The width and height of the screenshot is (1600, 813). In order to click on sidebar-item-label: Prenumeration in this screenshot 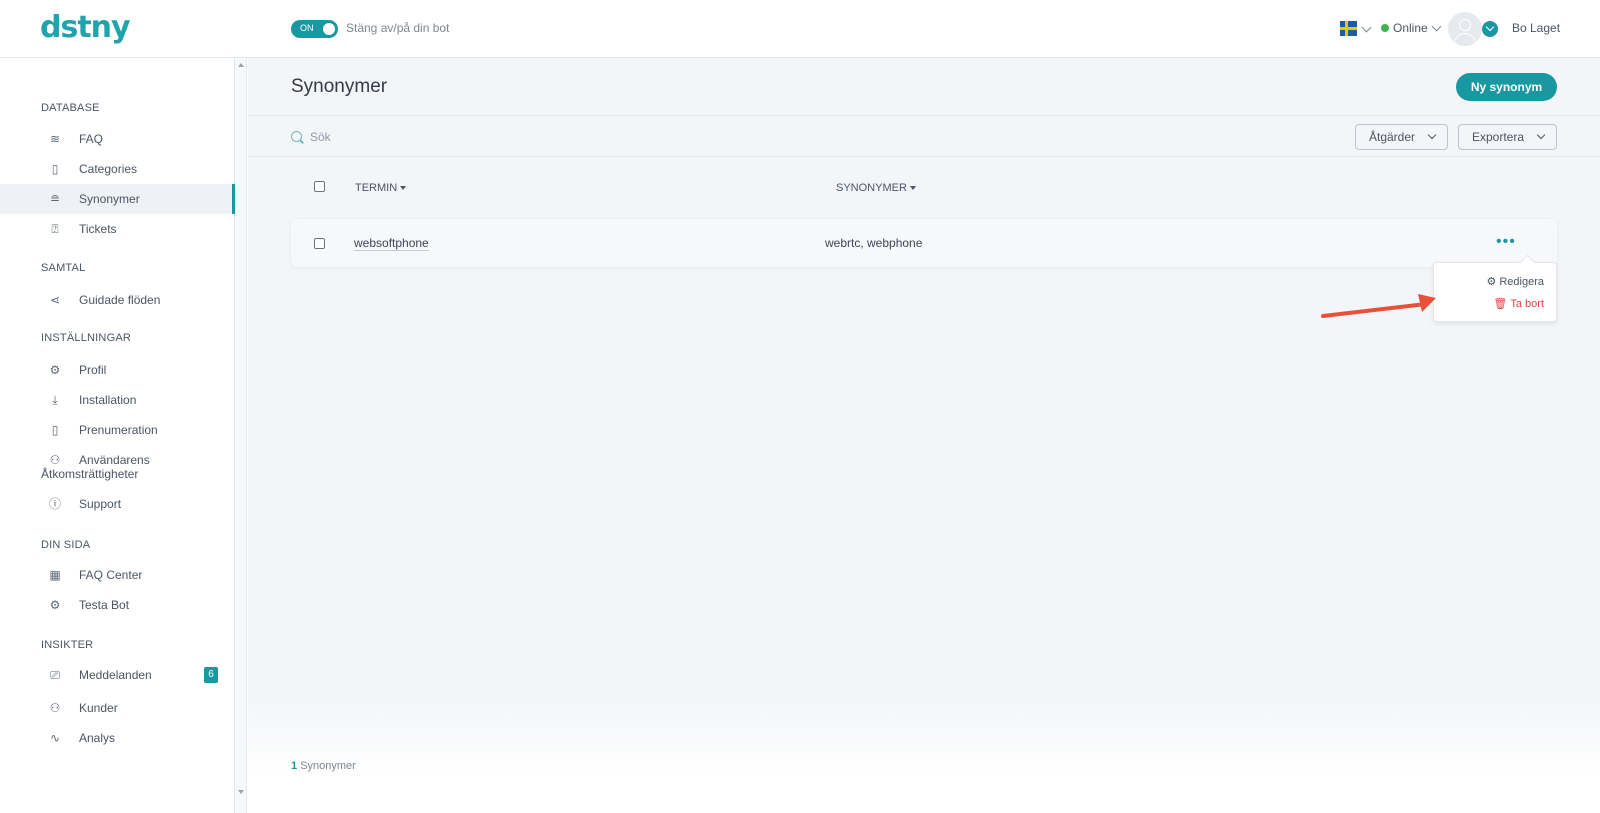, I will do `click(118, 430)`.